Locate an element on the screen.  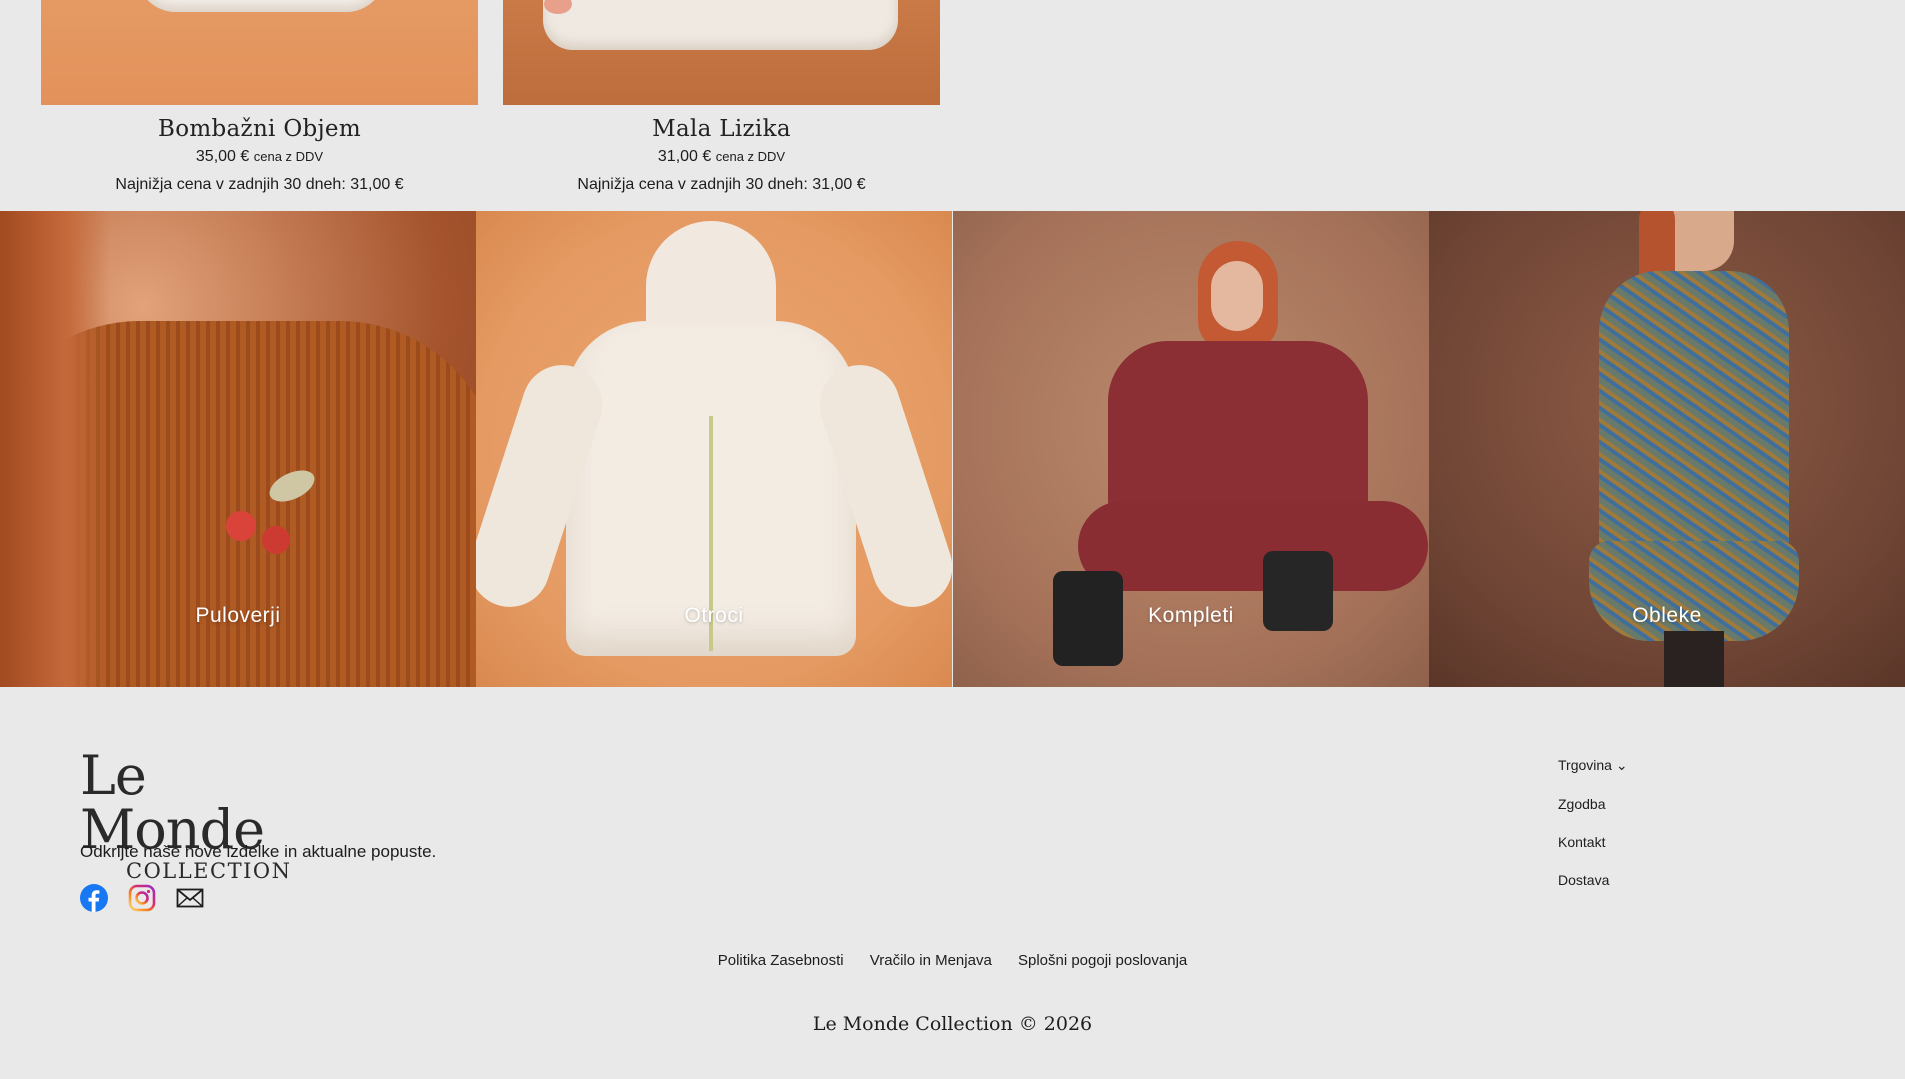
menu-item-trgovina: Trgovina ⌄ is located at coordinates (1593, 765).